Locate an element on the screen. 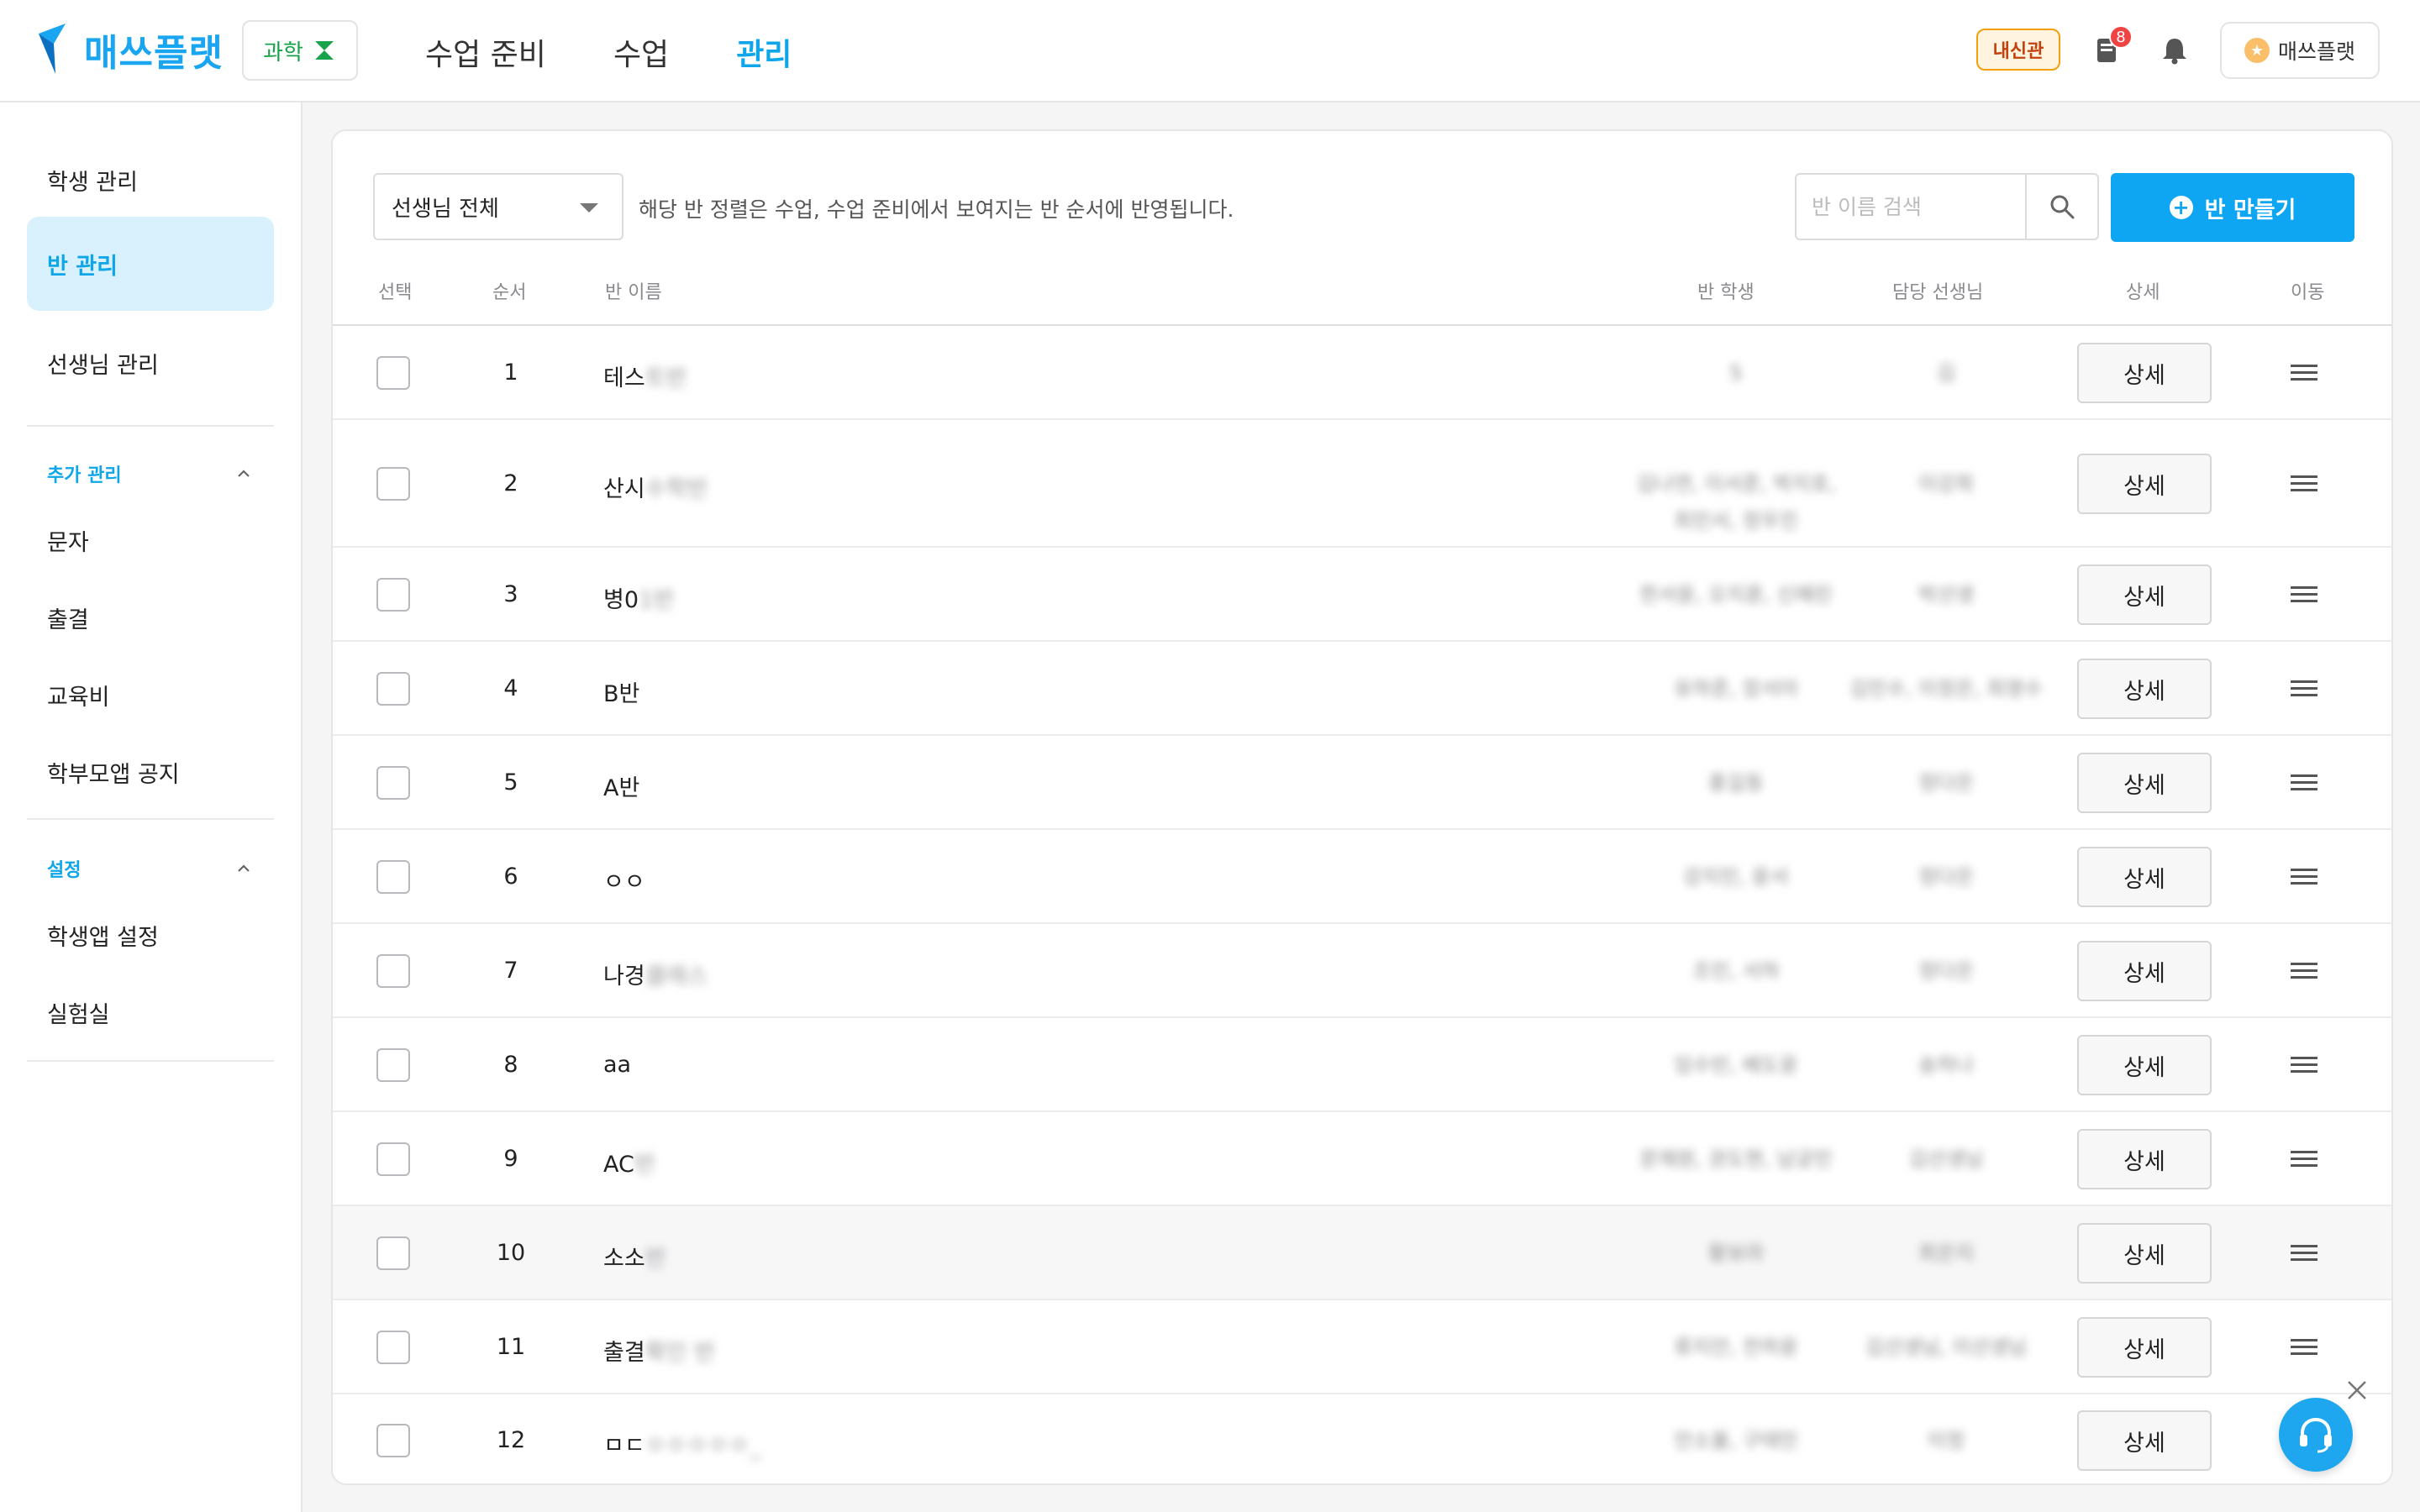 The image size is (2420, 1512). class-name-visible: ㅇㅇ is located at coordinates (624, 882).